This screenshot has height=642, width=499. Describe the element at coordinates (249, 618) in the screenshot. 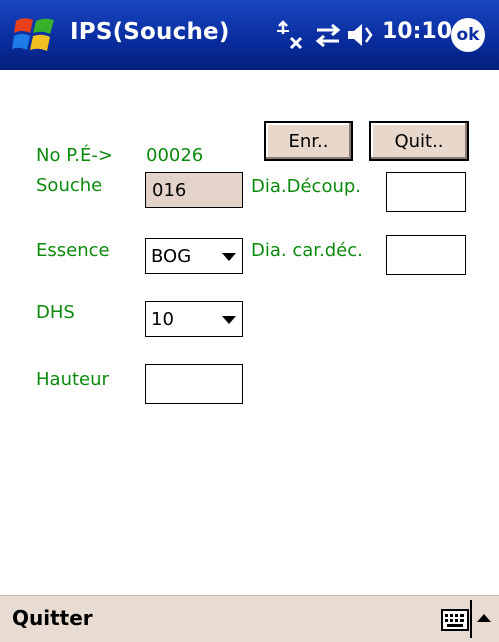

I see `menu-bar: Quitter` at that location.